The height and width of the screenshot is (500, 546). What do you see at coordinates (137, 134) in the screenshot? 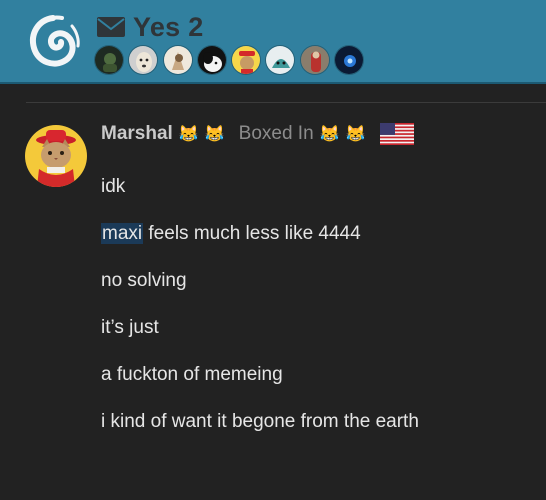
I see `post-username: Marshal` at bounding box center [137, 134].